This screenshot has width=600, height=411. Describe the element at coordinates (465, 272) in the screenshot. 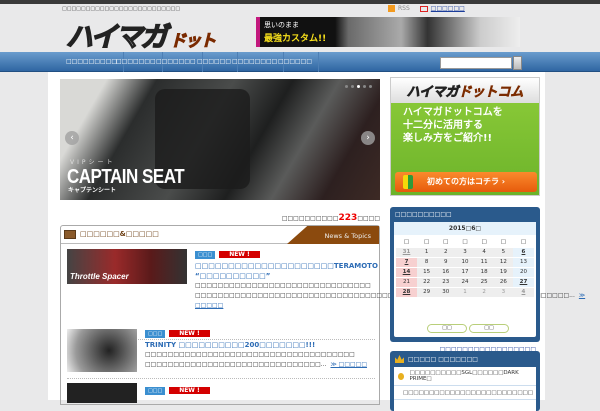

I see `calendar-day: 17` at that location.